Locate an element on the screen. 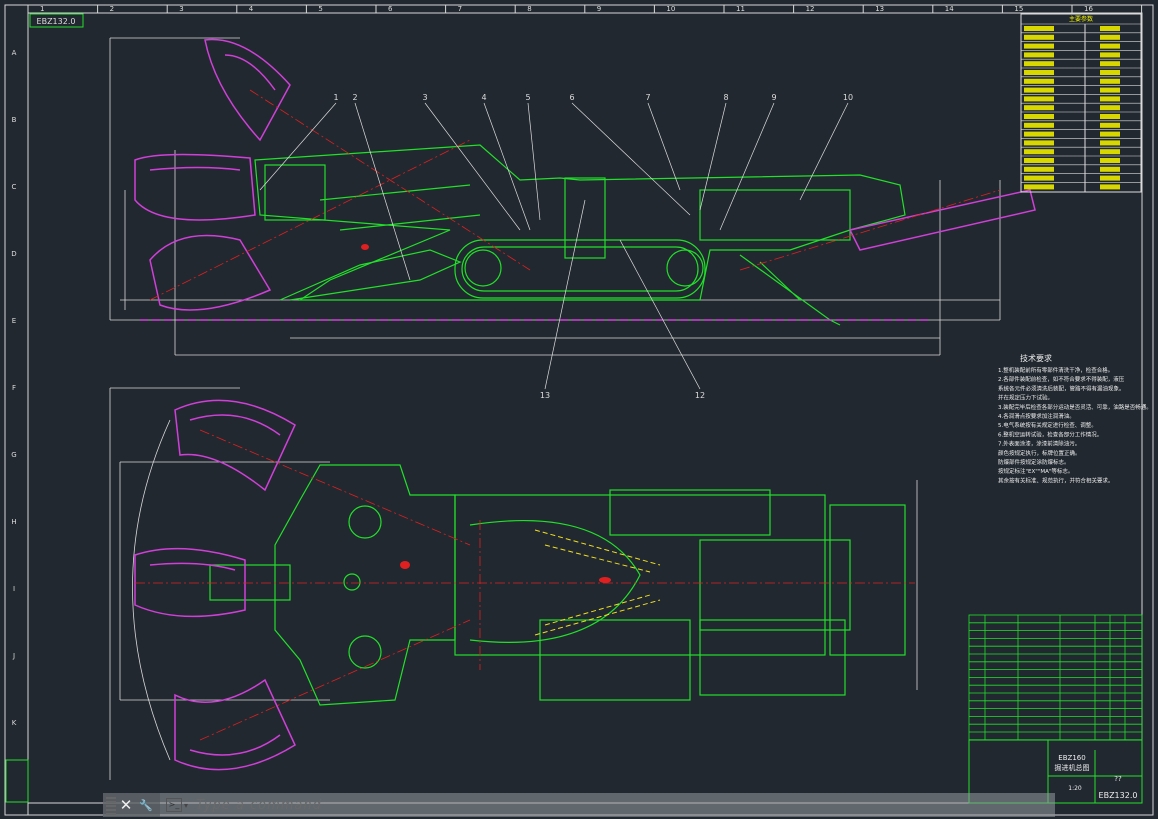 This screenshot has height=819, width=1158. column-label: 13 is located at coordinates (879, 9).